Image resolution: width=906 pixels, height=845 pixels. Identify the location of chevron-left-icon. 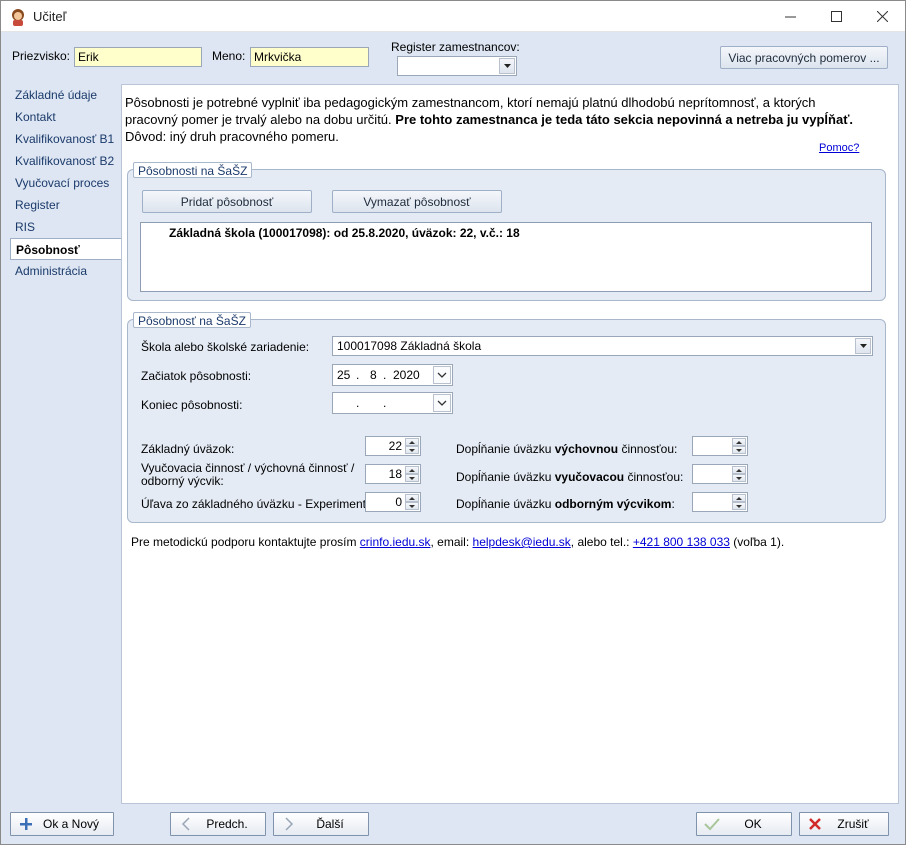
(186, 824).